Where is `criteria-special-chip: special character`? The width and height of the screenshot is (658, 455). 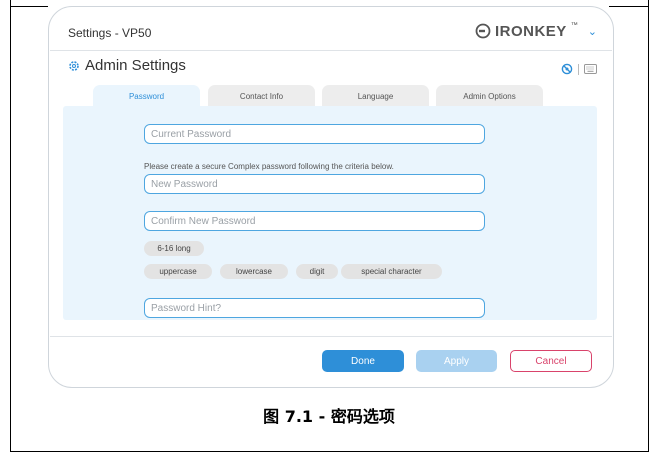
criteria-special-chip: special character is located at coordinates (391, 271).